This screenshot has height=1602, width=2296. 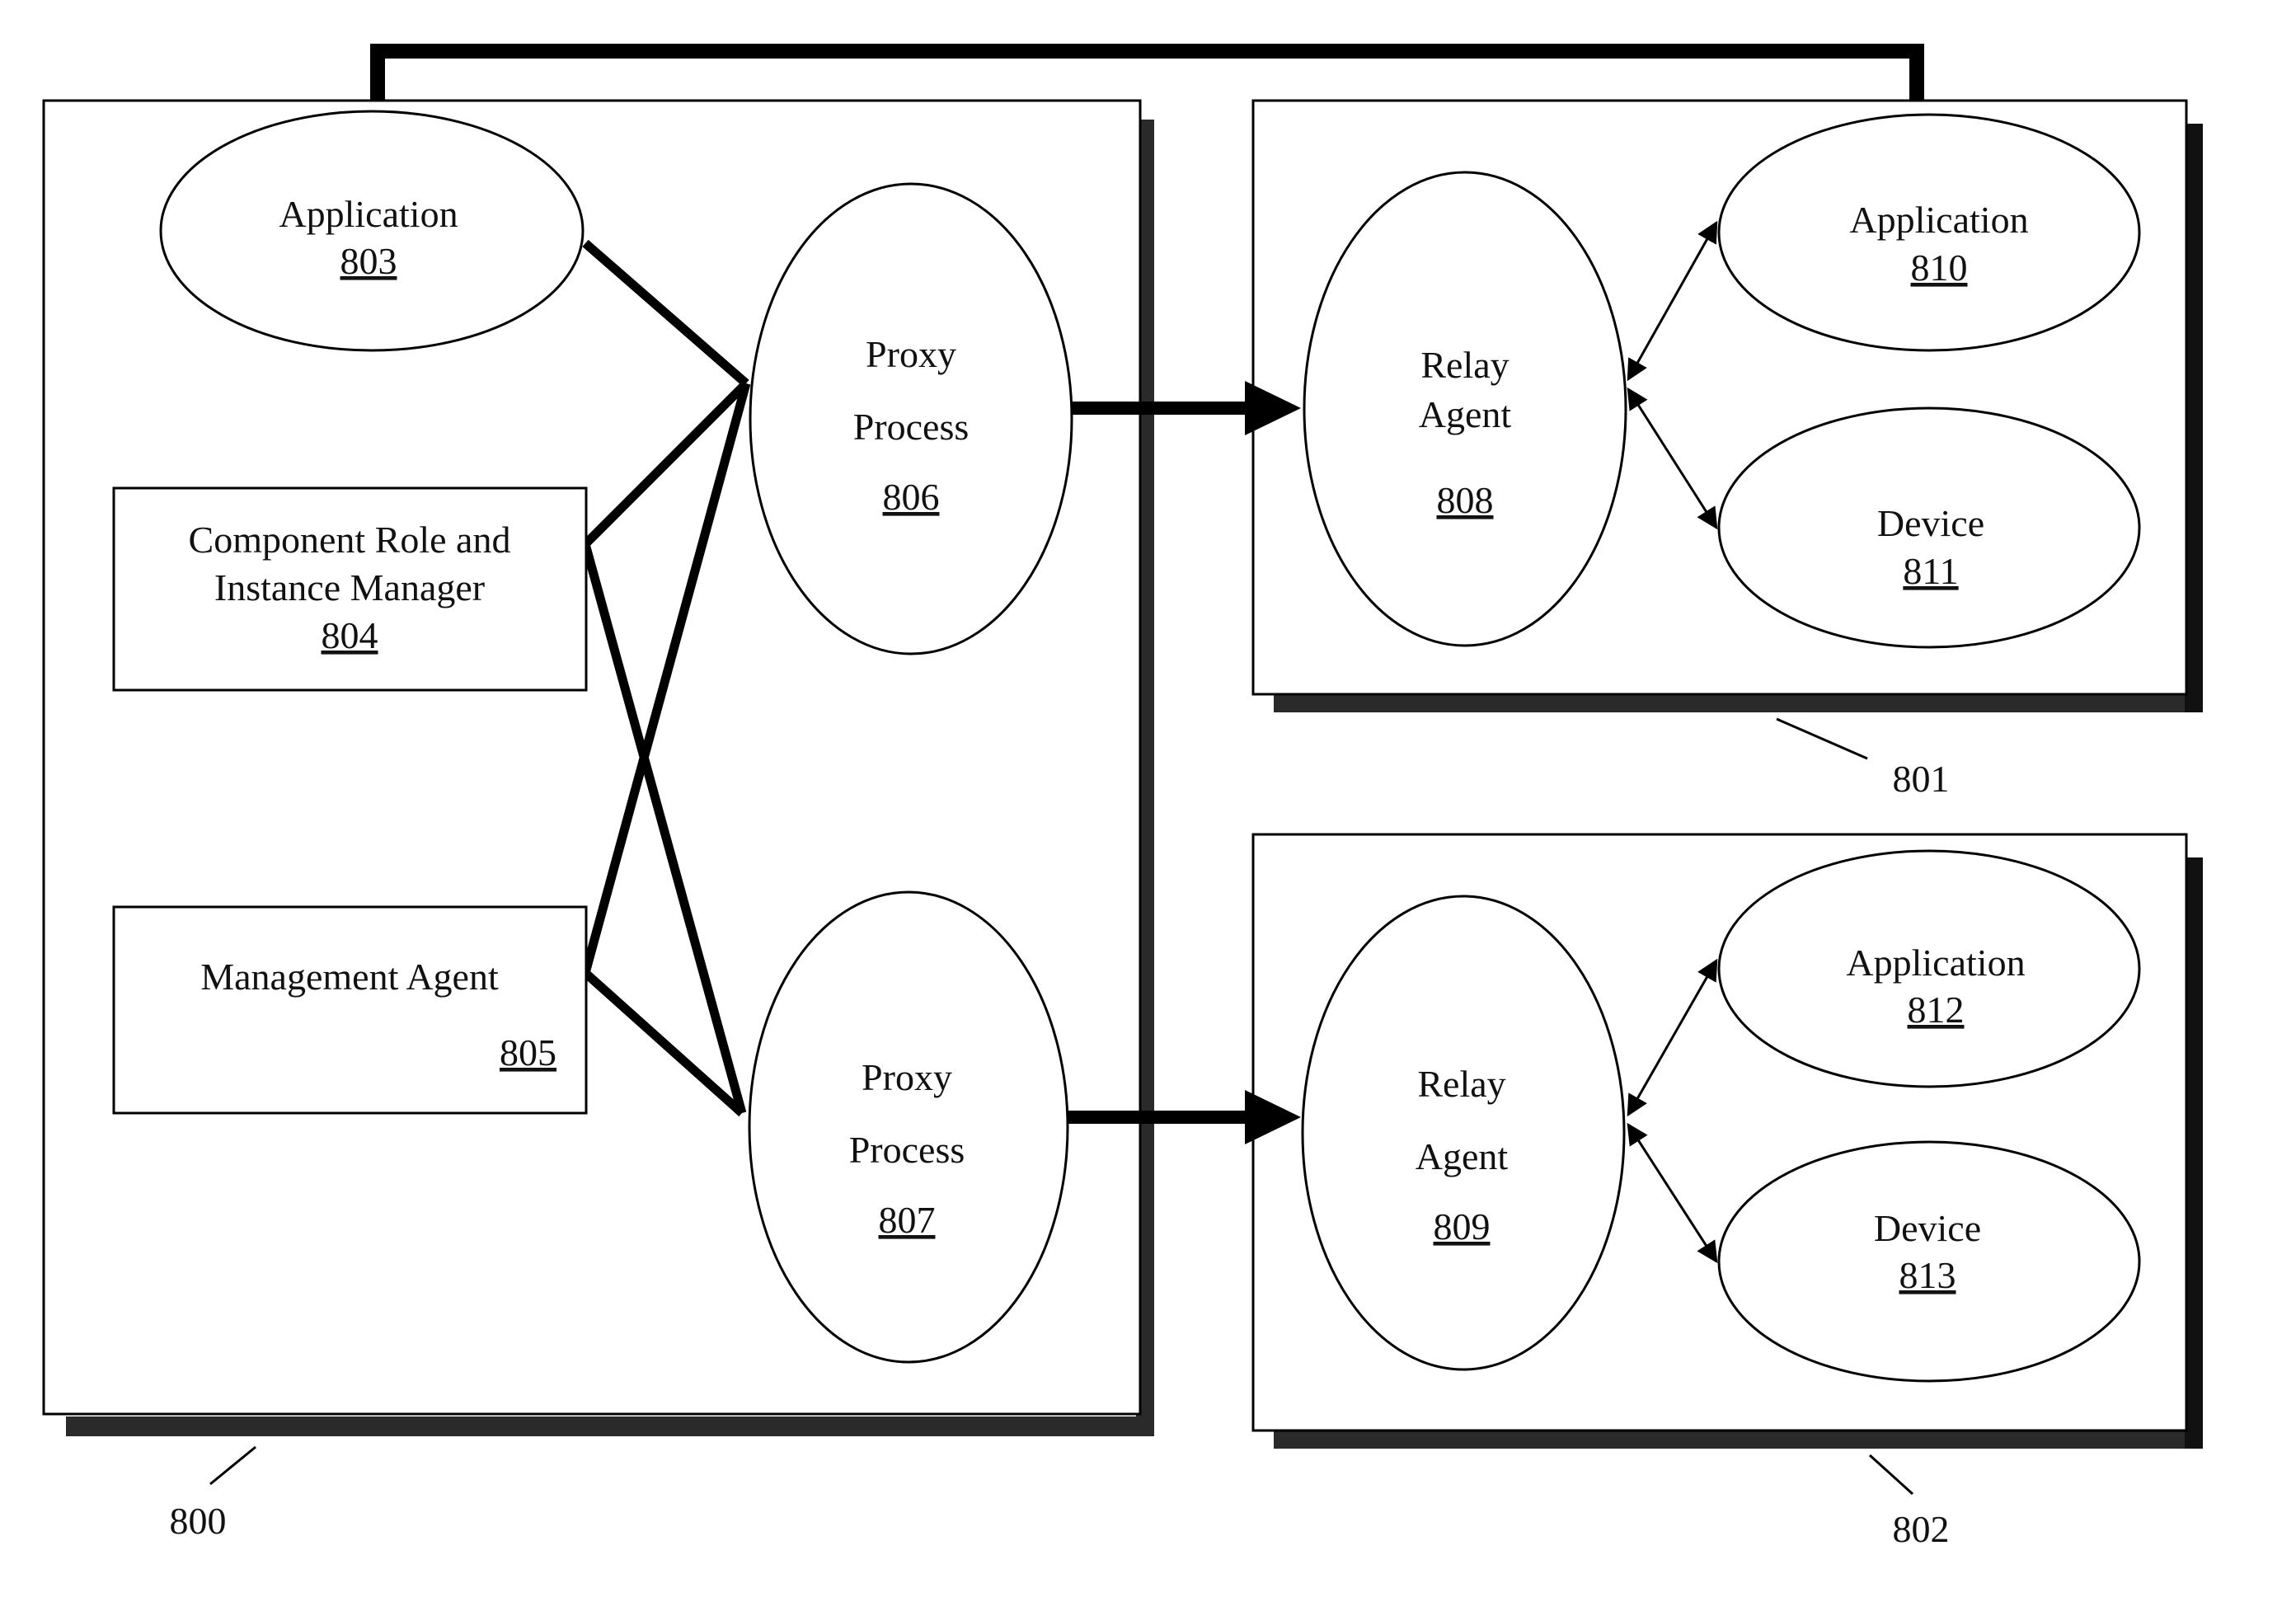 I want to click on node-application-812: Application 812, so click(x=1929, y=969).